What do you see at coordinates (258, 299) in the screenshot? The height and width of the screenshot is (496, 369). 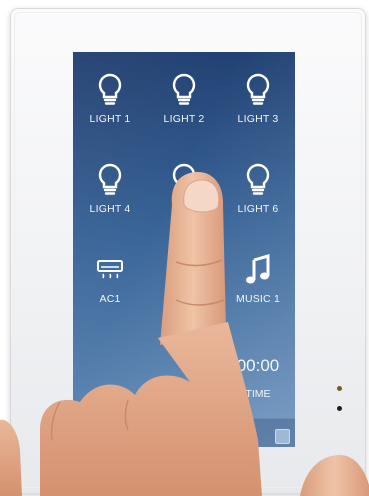 I see `tile-label: MUSIC 1` at bounding box center [258, 299].